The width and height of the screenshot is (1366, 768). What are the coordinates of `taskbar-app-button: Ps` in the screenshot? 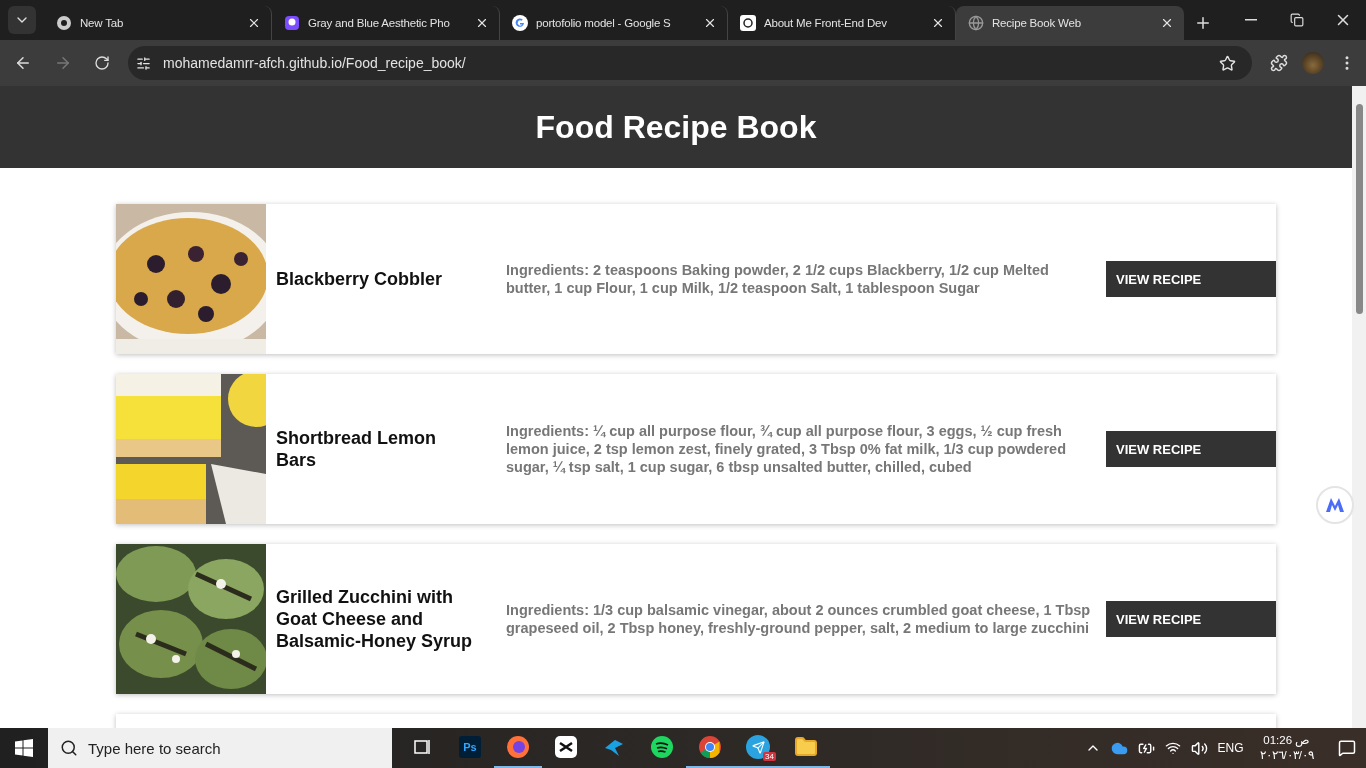 It's located at (470, 748).